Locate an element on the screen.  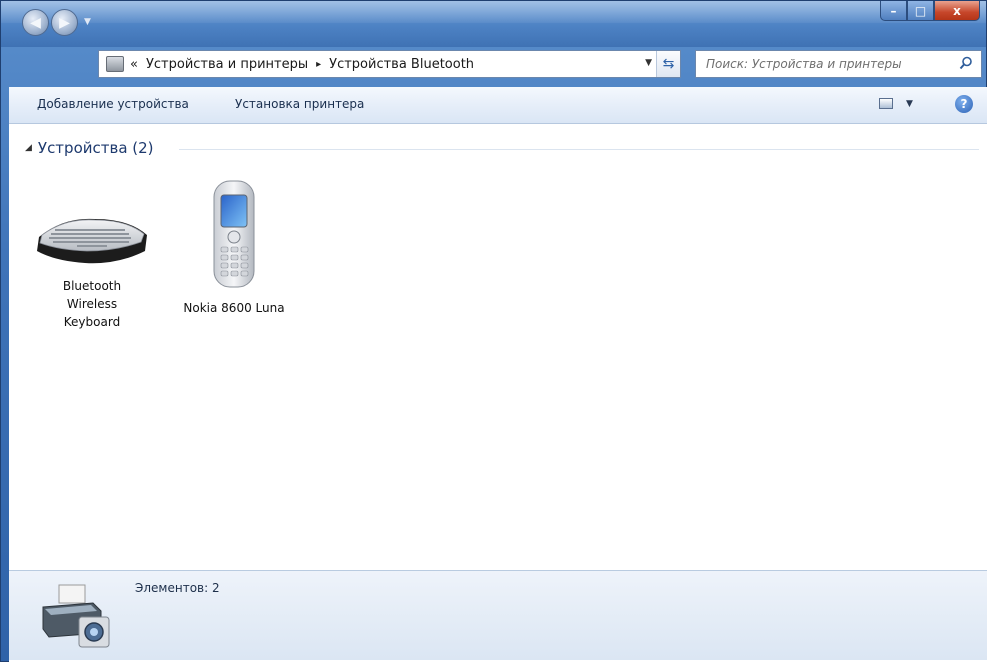
window-controls: – □ x is located at coordinates (930, 11).